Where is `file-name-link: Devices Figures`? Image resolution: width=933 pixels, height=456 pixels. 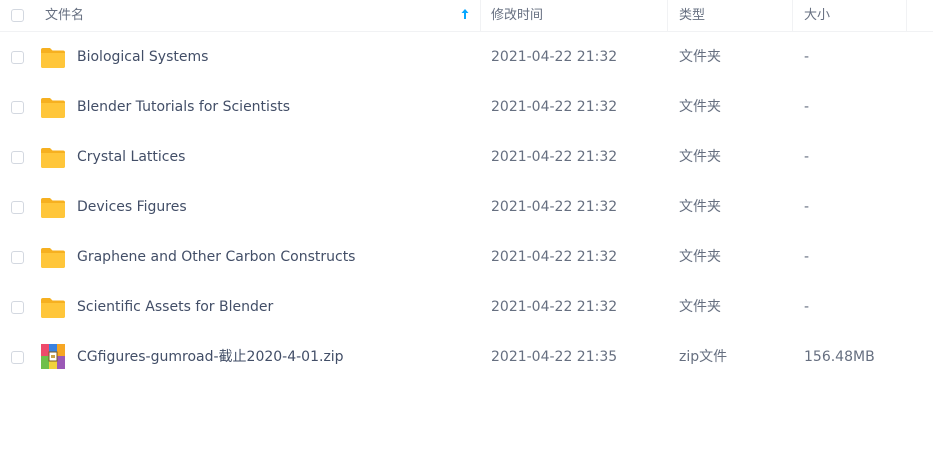 file-name-link: Devices Figures is located at coordinates (132, 207).